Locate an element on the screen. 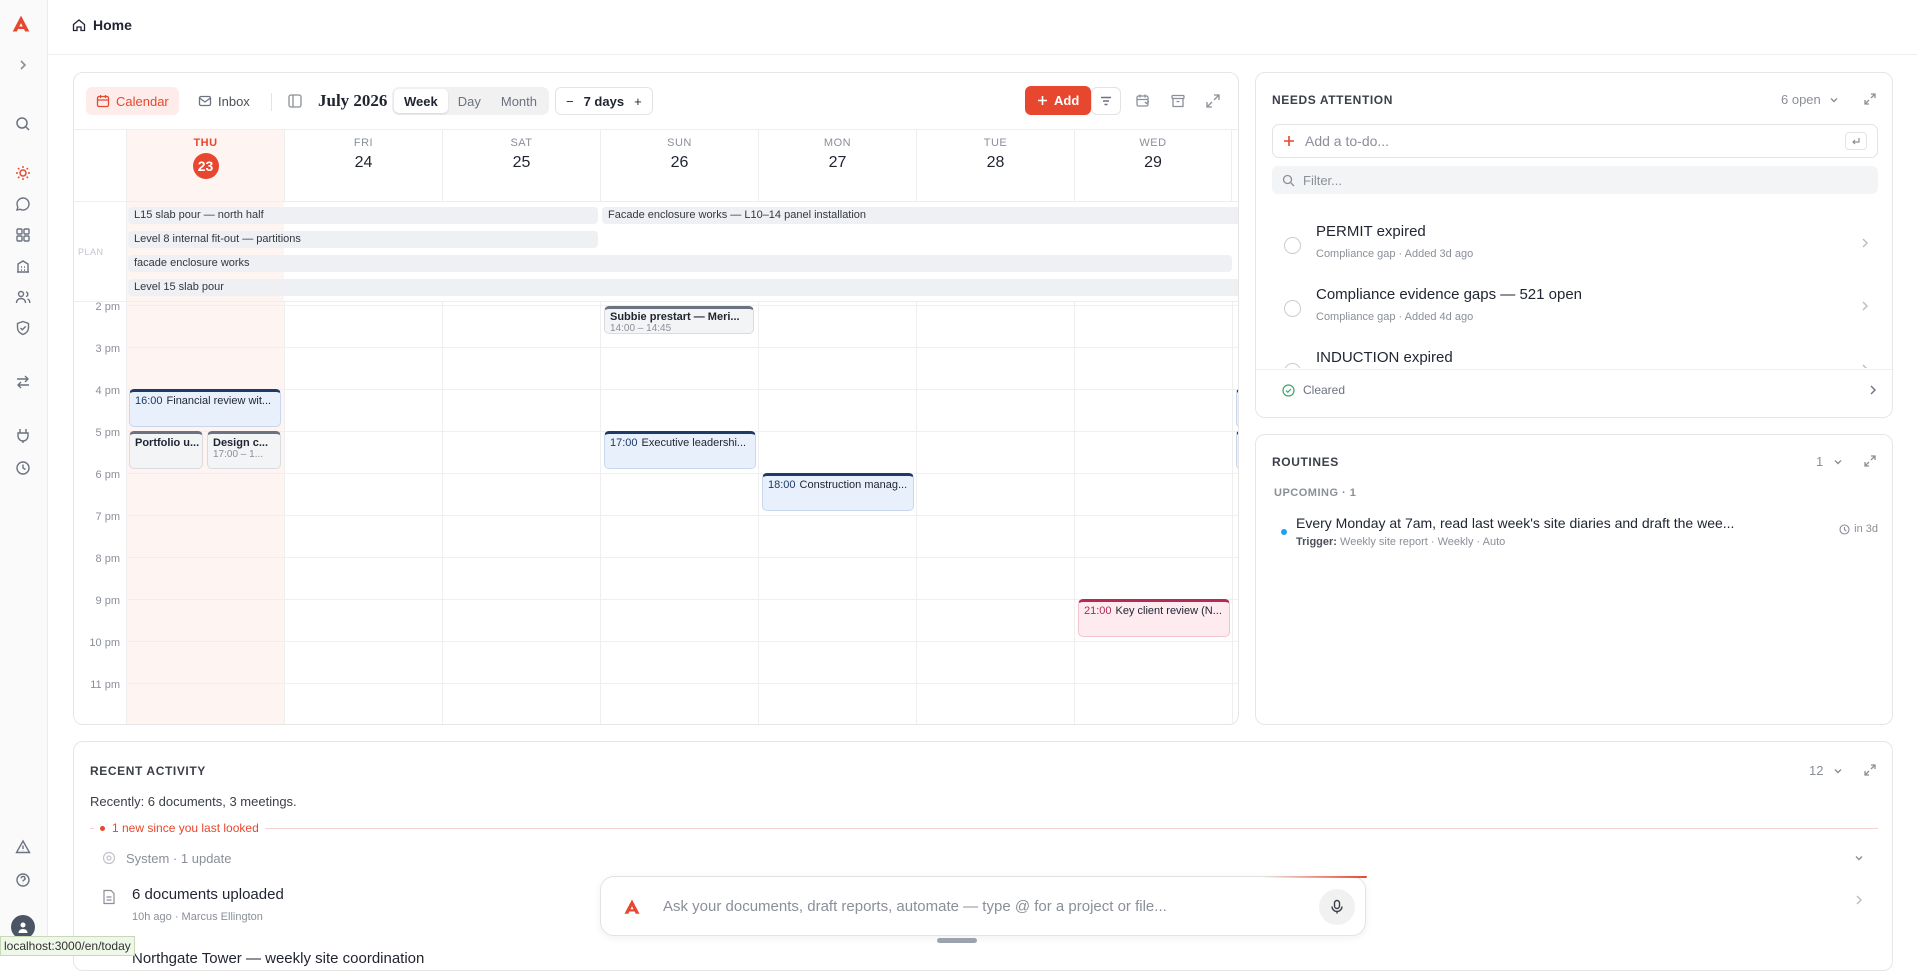 The height and width of the screenshot is (971, 1917). view-switcher: Week Day Month is located at coordinates (470, 101).